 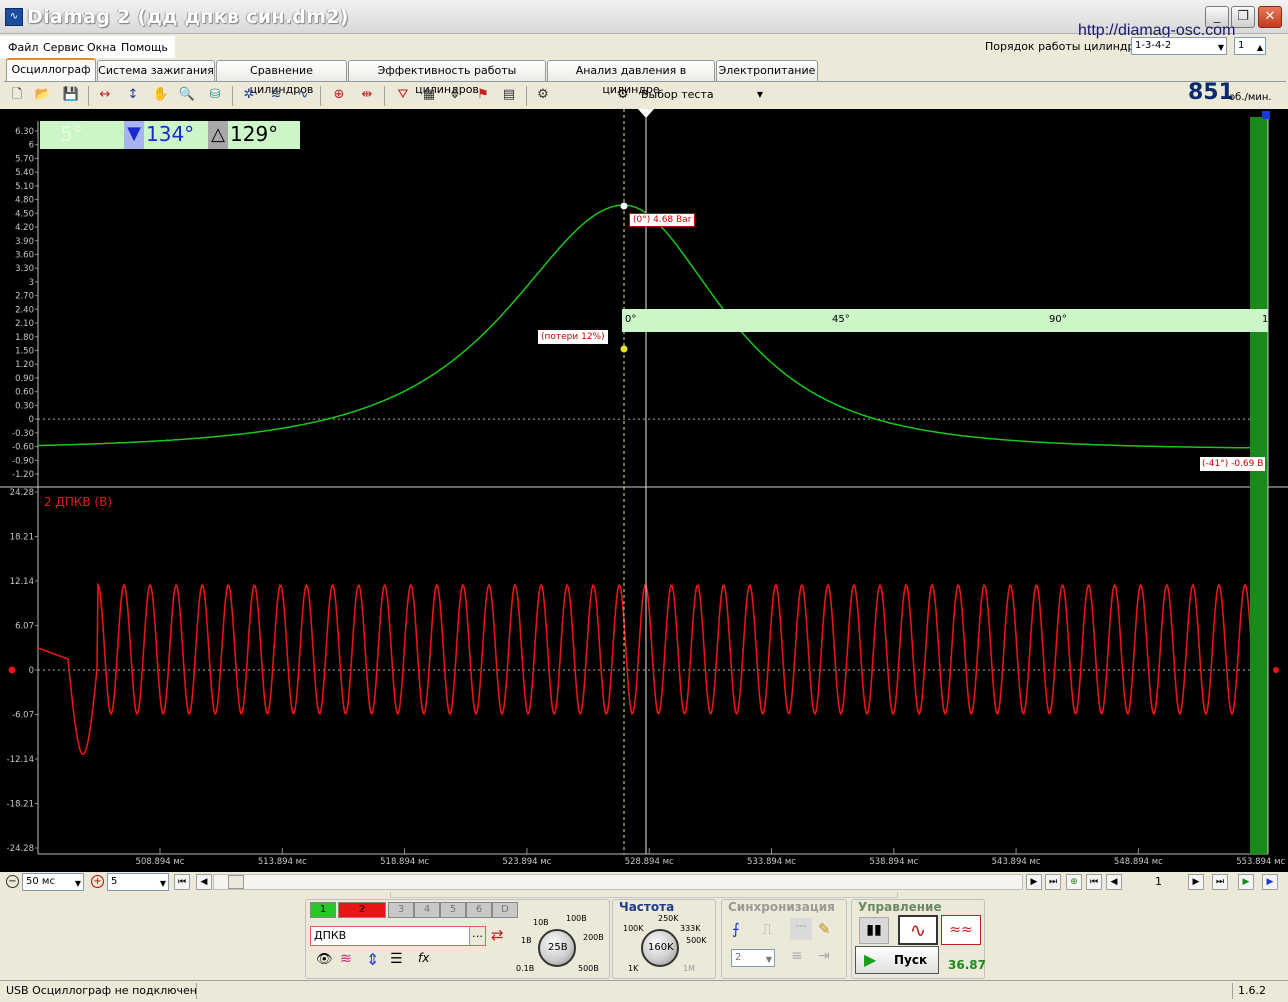 What do you see at coordinates (1196, 882) in the screenshot?
I see `frame-next-icon: ▶` at bounding box center [1196, 882].